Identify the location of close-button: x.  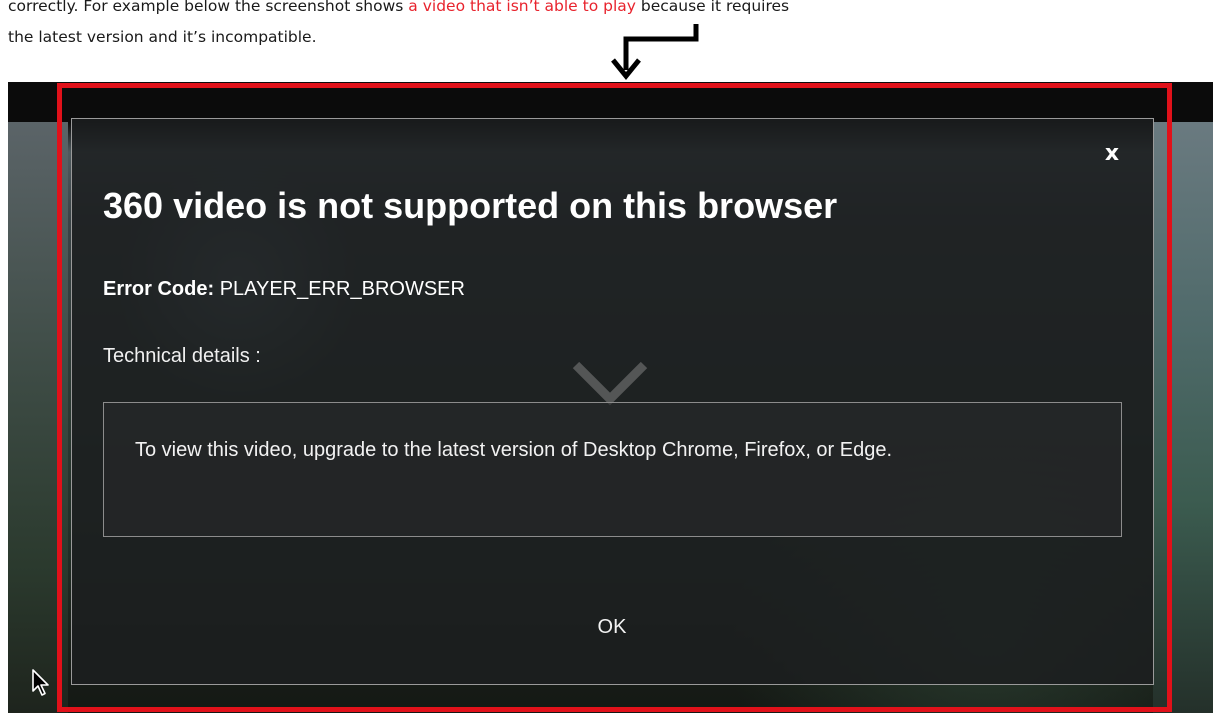
(1112, 154).